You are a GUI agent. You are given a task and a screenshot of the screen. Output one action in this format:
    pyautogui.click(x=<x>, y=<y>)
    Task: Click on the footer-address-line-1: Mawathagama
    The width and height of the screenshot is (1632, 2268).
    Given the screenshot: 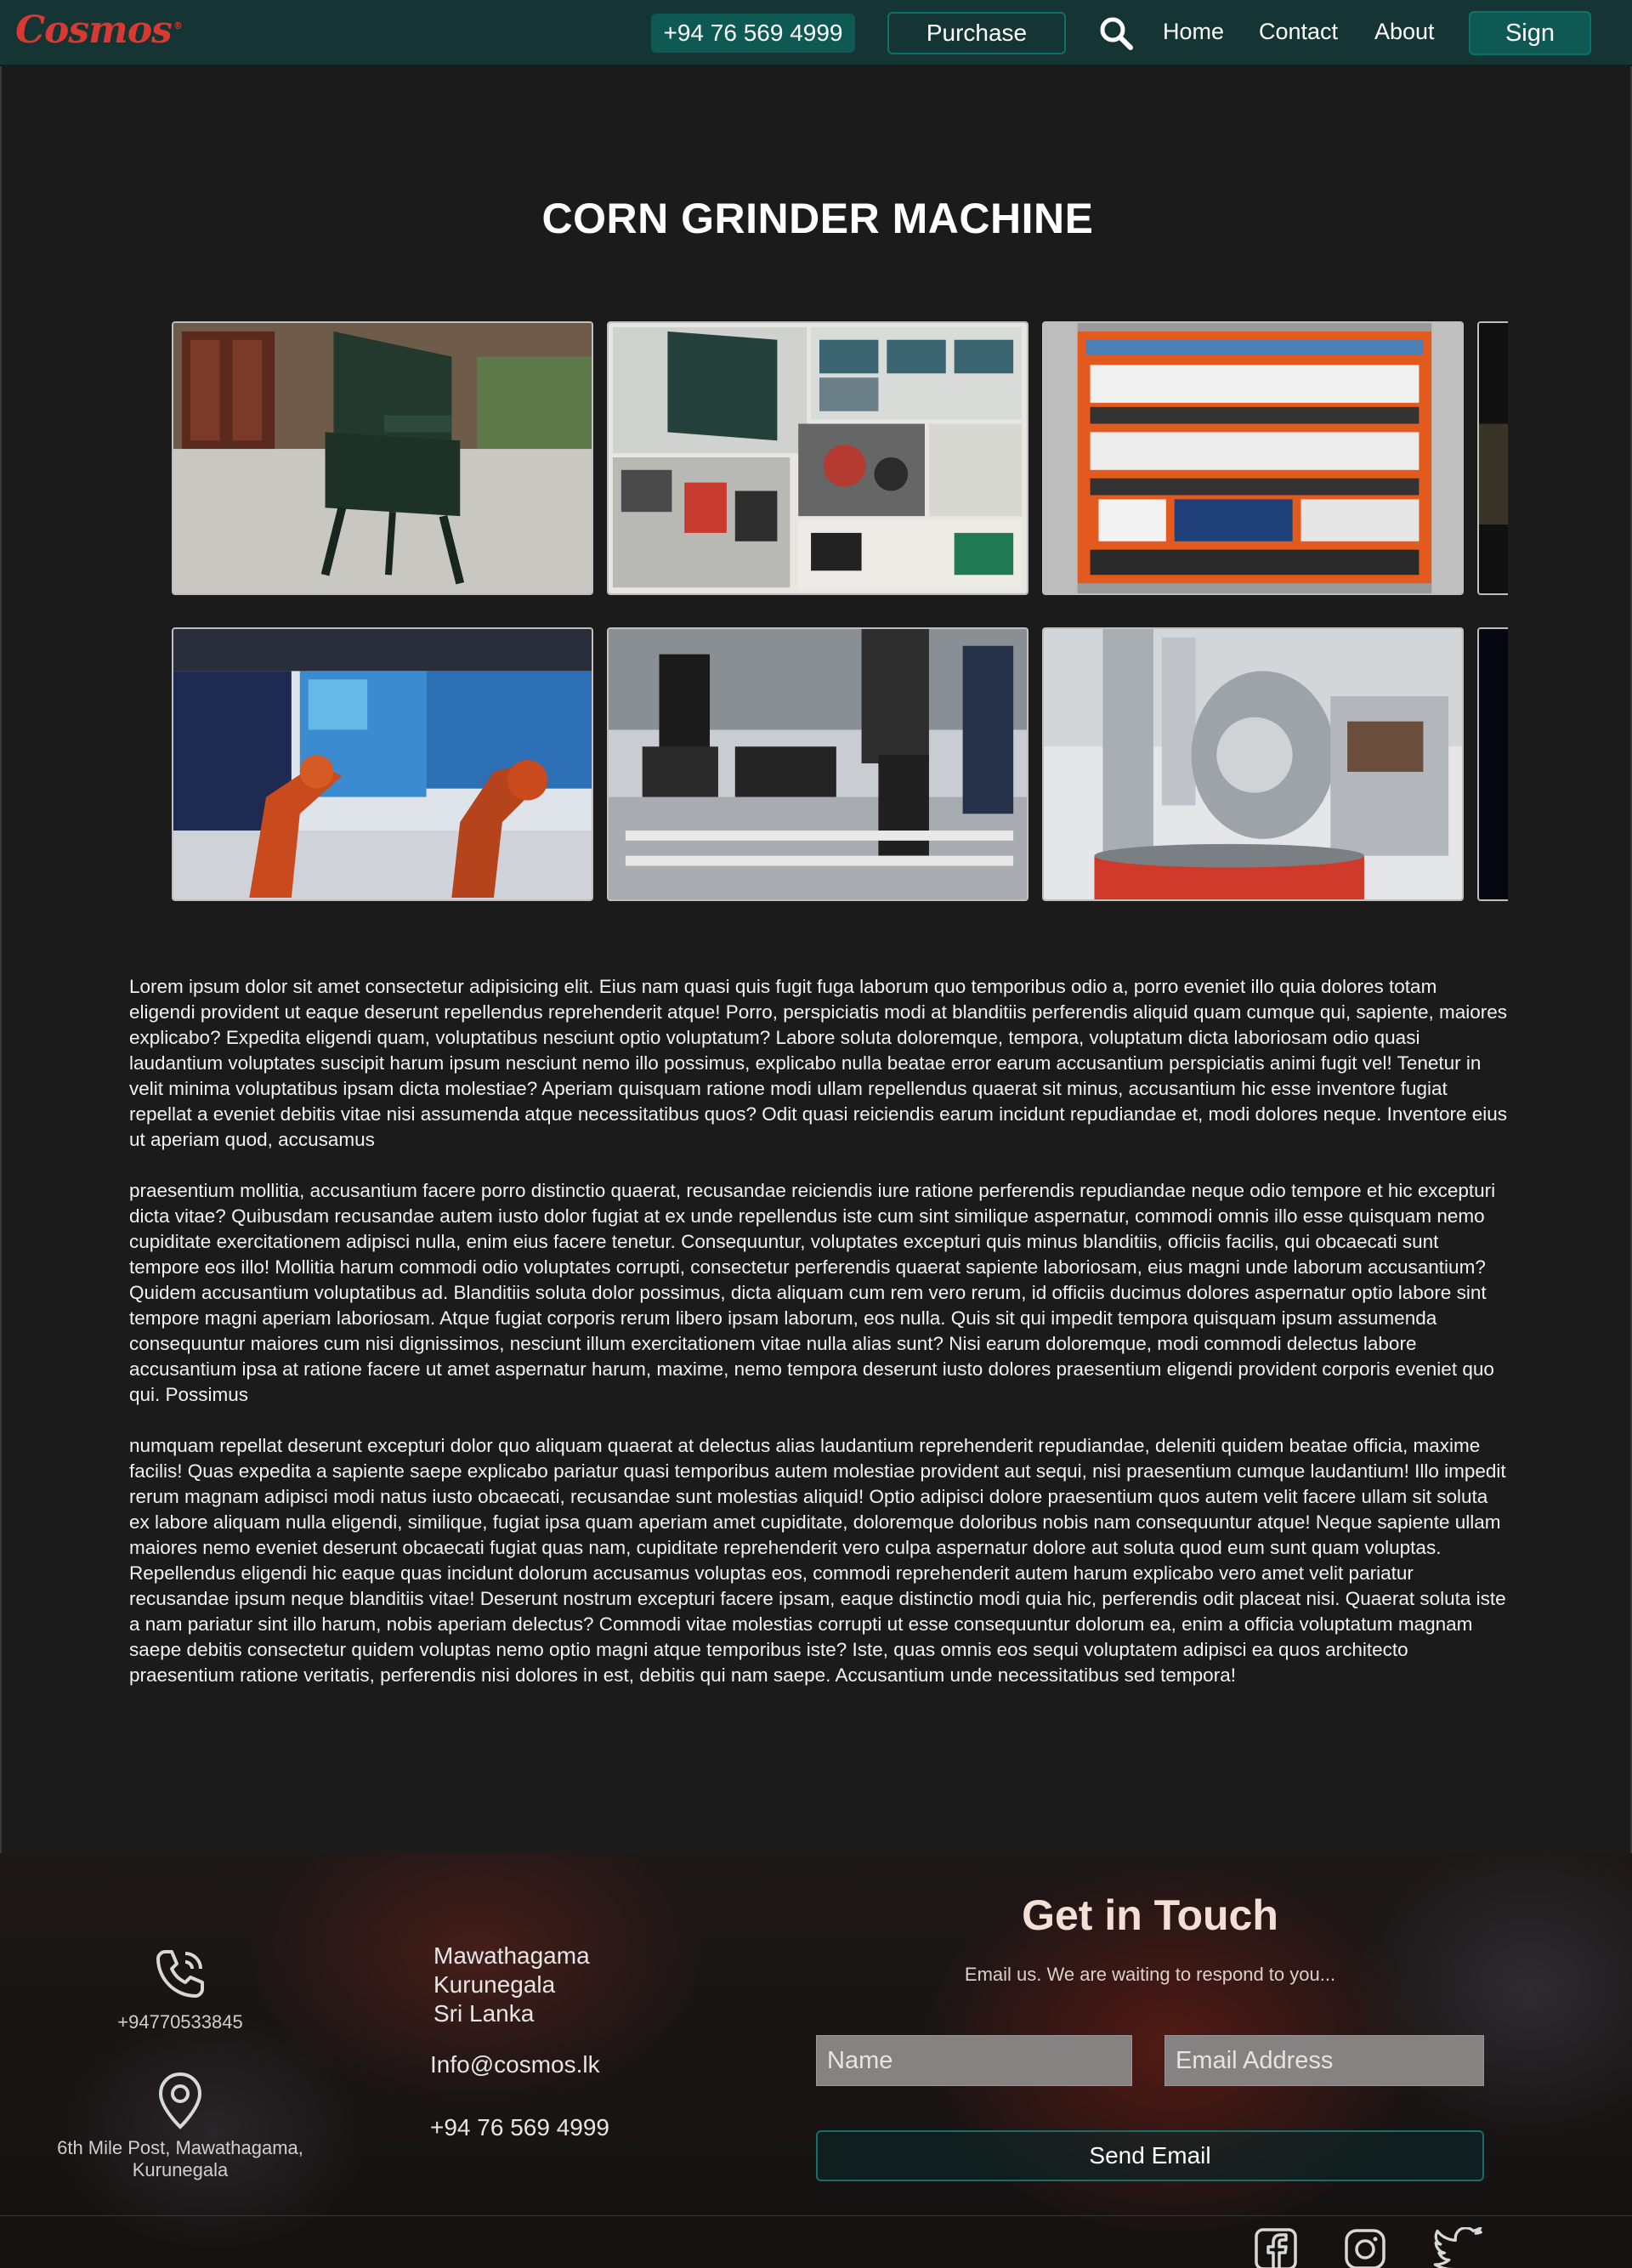 What is the action you would take?
    pyautogui.click(x=512, y=1955)
    